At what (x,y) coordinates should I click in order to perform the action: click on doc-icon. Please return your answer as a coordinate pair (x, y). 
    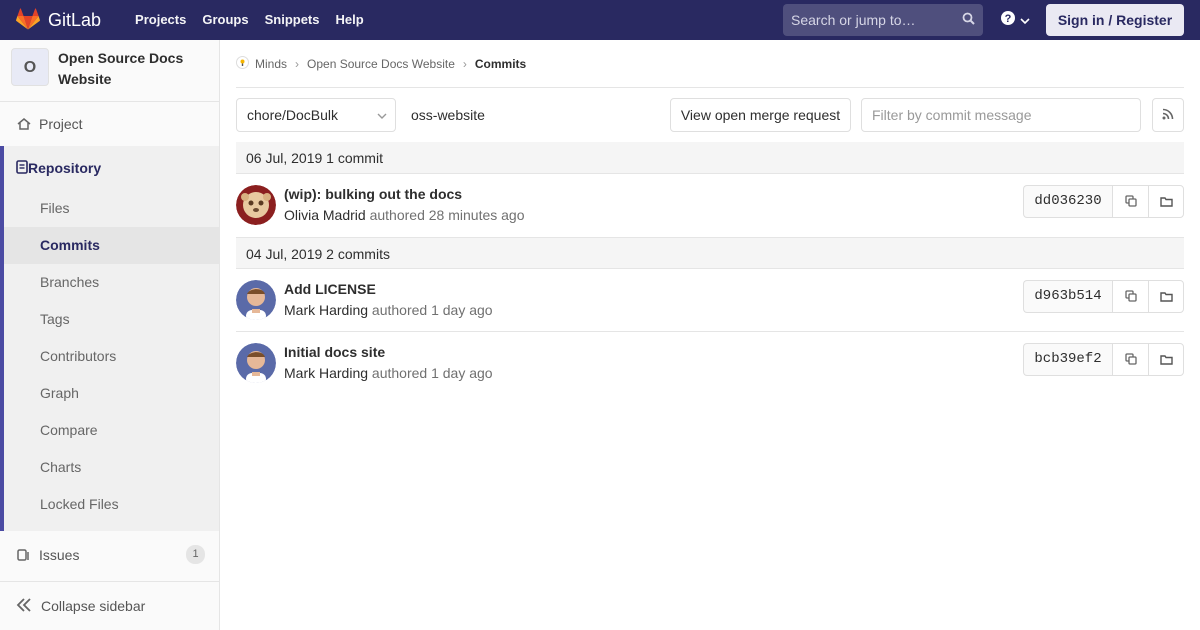
    Looking at the image, I should click on (22, 168).